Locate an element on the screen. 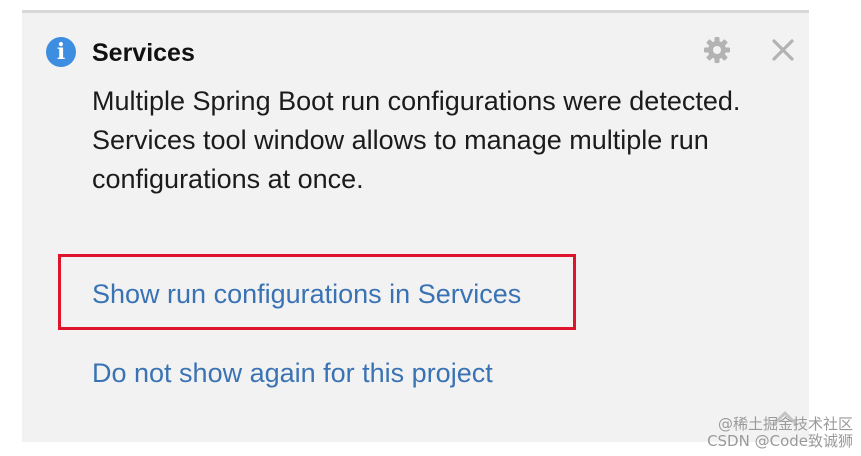  gear-icon is located at coordinates (717, 50).